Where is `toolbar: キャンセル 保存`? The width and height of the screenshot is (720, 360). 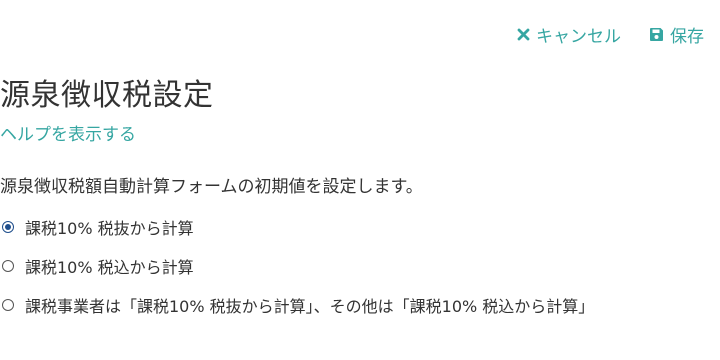 toolbar: キャンセル 保存 is located at coordinates (610, 34).